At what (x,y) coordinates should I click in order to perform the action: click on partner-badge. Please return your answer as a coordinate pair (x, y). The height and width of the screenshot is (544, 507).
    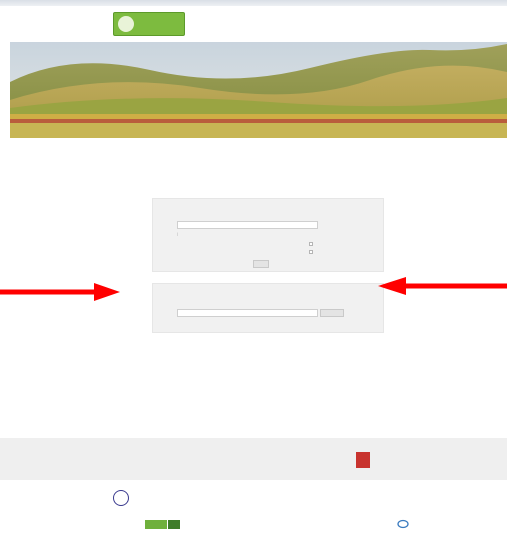
    Looking at the image, I should click on (363, 460).